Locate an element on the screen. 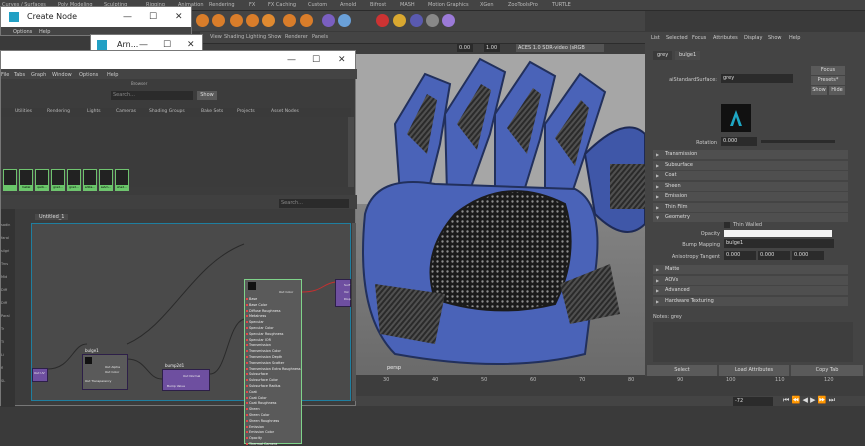  aniso-z-field: 0.000 is located at coordinates (808, 255).